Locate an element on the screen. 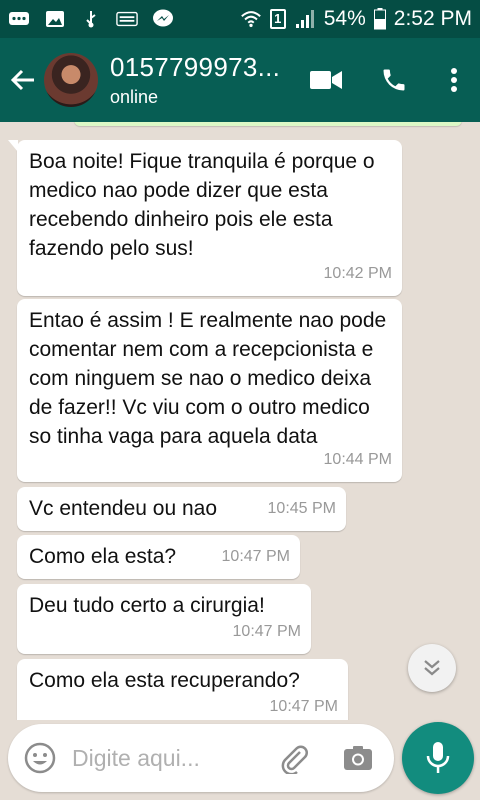 Image resolution: width=480 pixels, height=800 pixels. signal-icon is located at coordinates (305, 19).